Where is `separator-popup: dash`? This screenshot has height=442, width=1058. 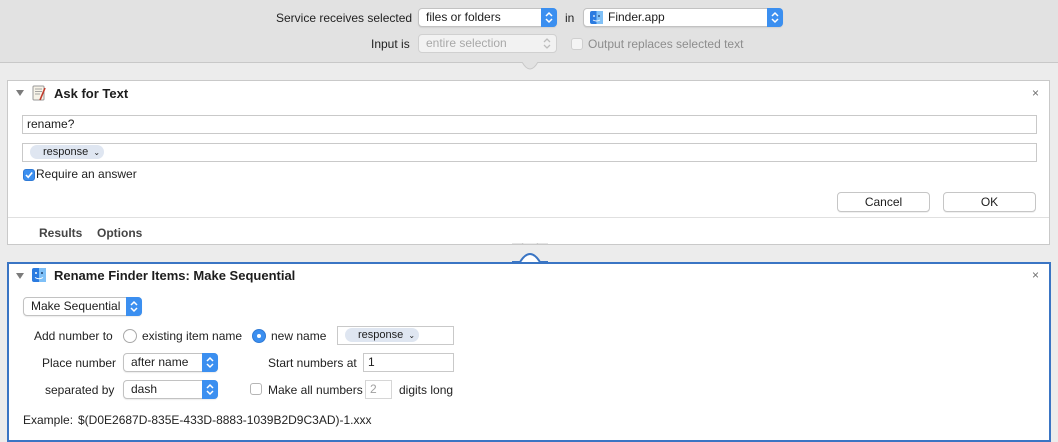 separator-popup: dash is located at coordinates (170, 389).